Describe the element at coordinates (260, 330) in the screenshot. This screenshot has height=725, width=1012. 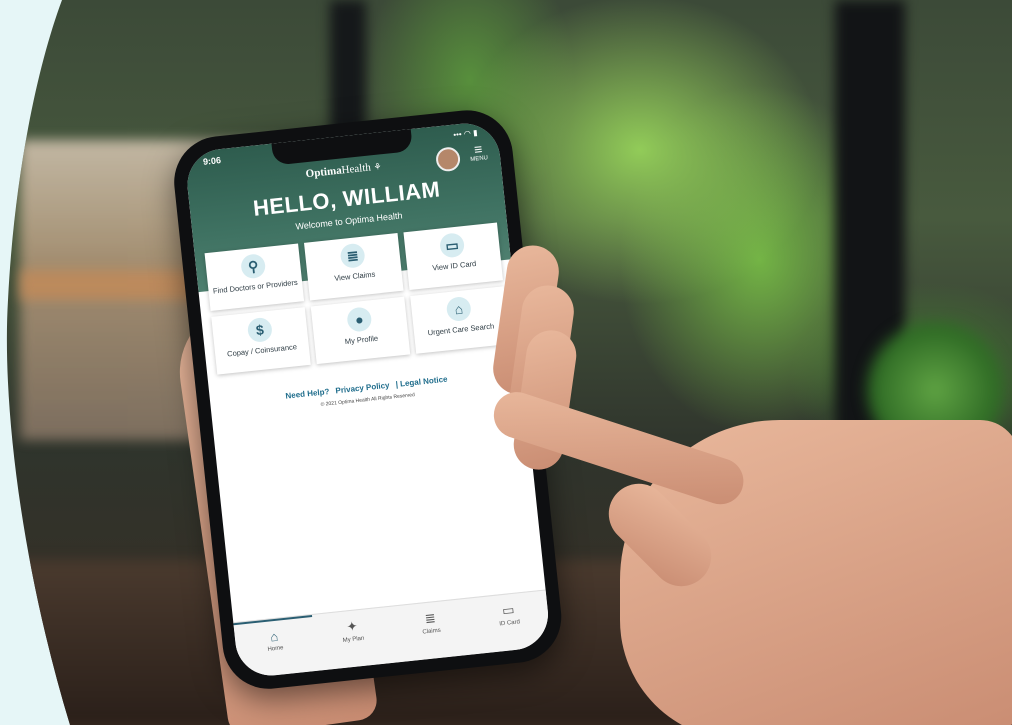
I see `dollar-icon: $` at that location.